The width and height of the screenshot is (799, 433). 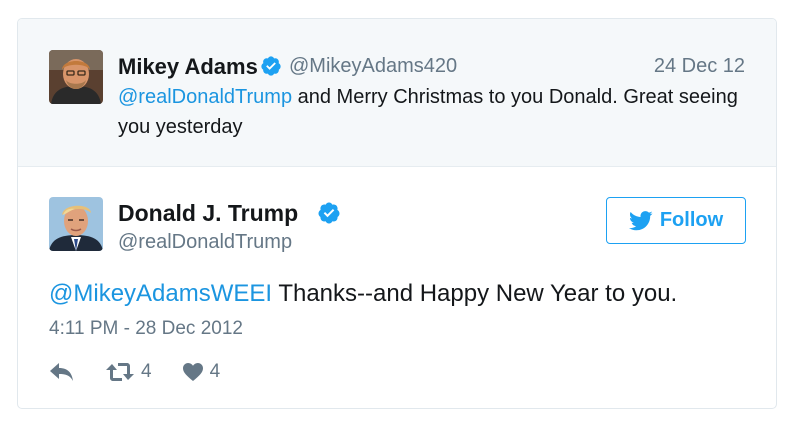 What do you see at coordinates (120, 372) in the screenshot?
I see `retweet-icon` at bounding box center [120, 372].